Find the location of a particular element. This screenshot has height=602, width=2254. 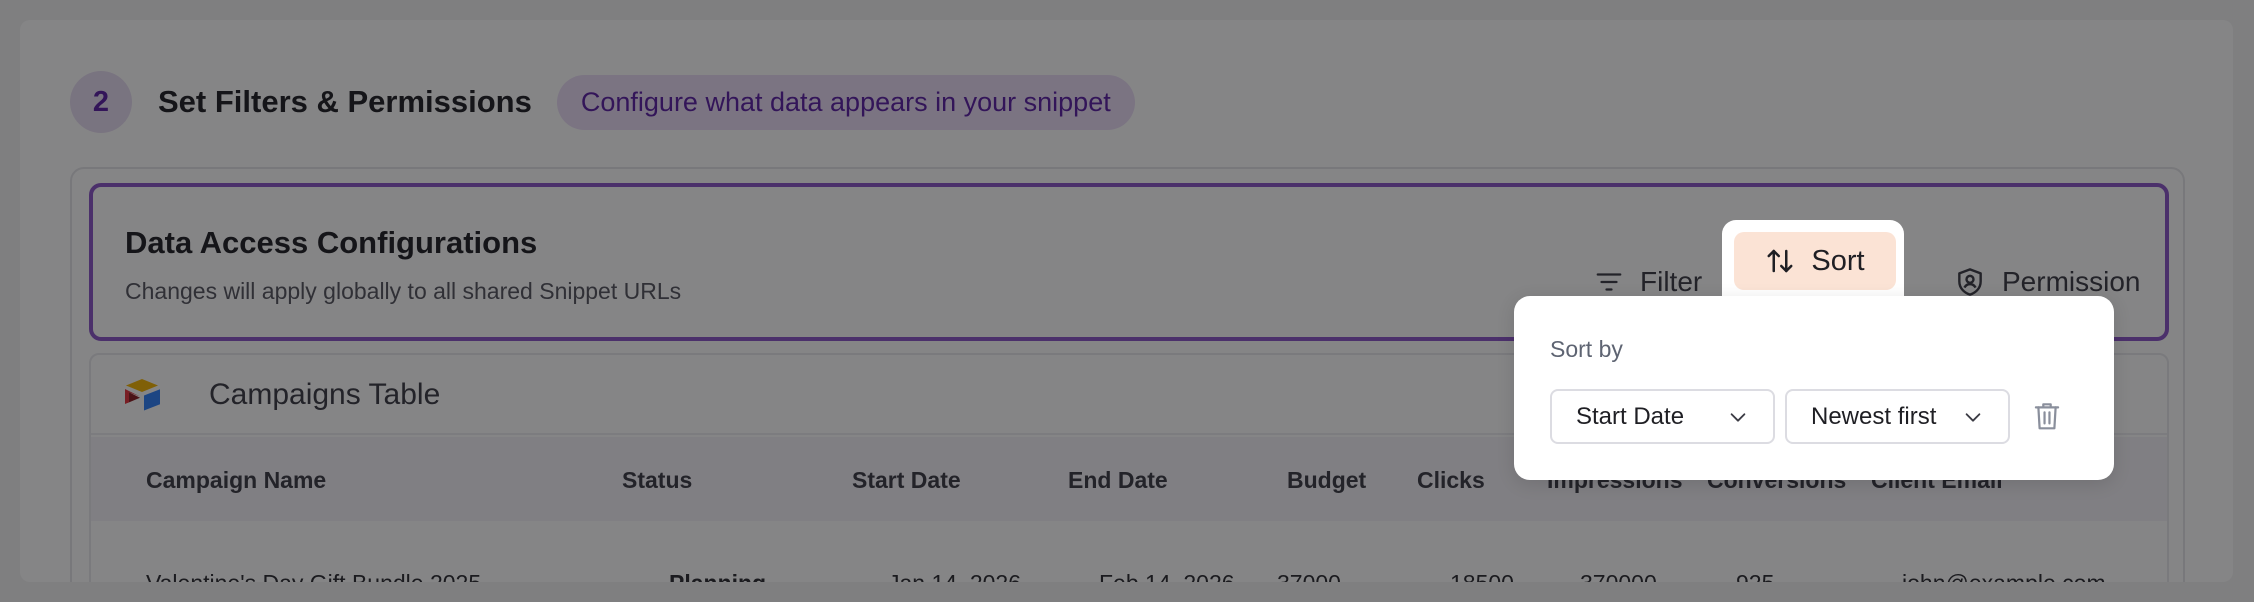

column-header: Campaign Name is located at coordinates (236, 480).